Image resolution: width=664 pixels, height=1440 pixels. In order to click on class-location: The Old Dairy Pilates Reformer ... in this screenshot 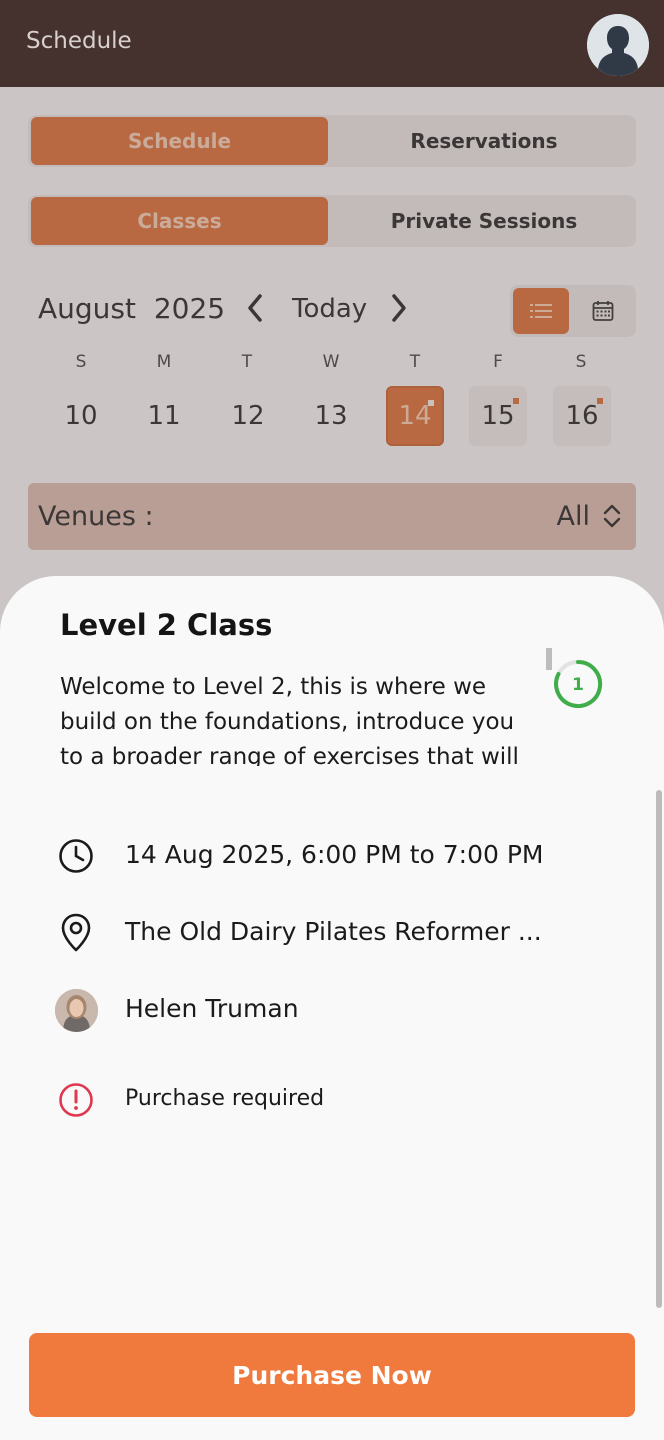, I will do `click(333, 931)`.